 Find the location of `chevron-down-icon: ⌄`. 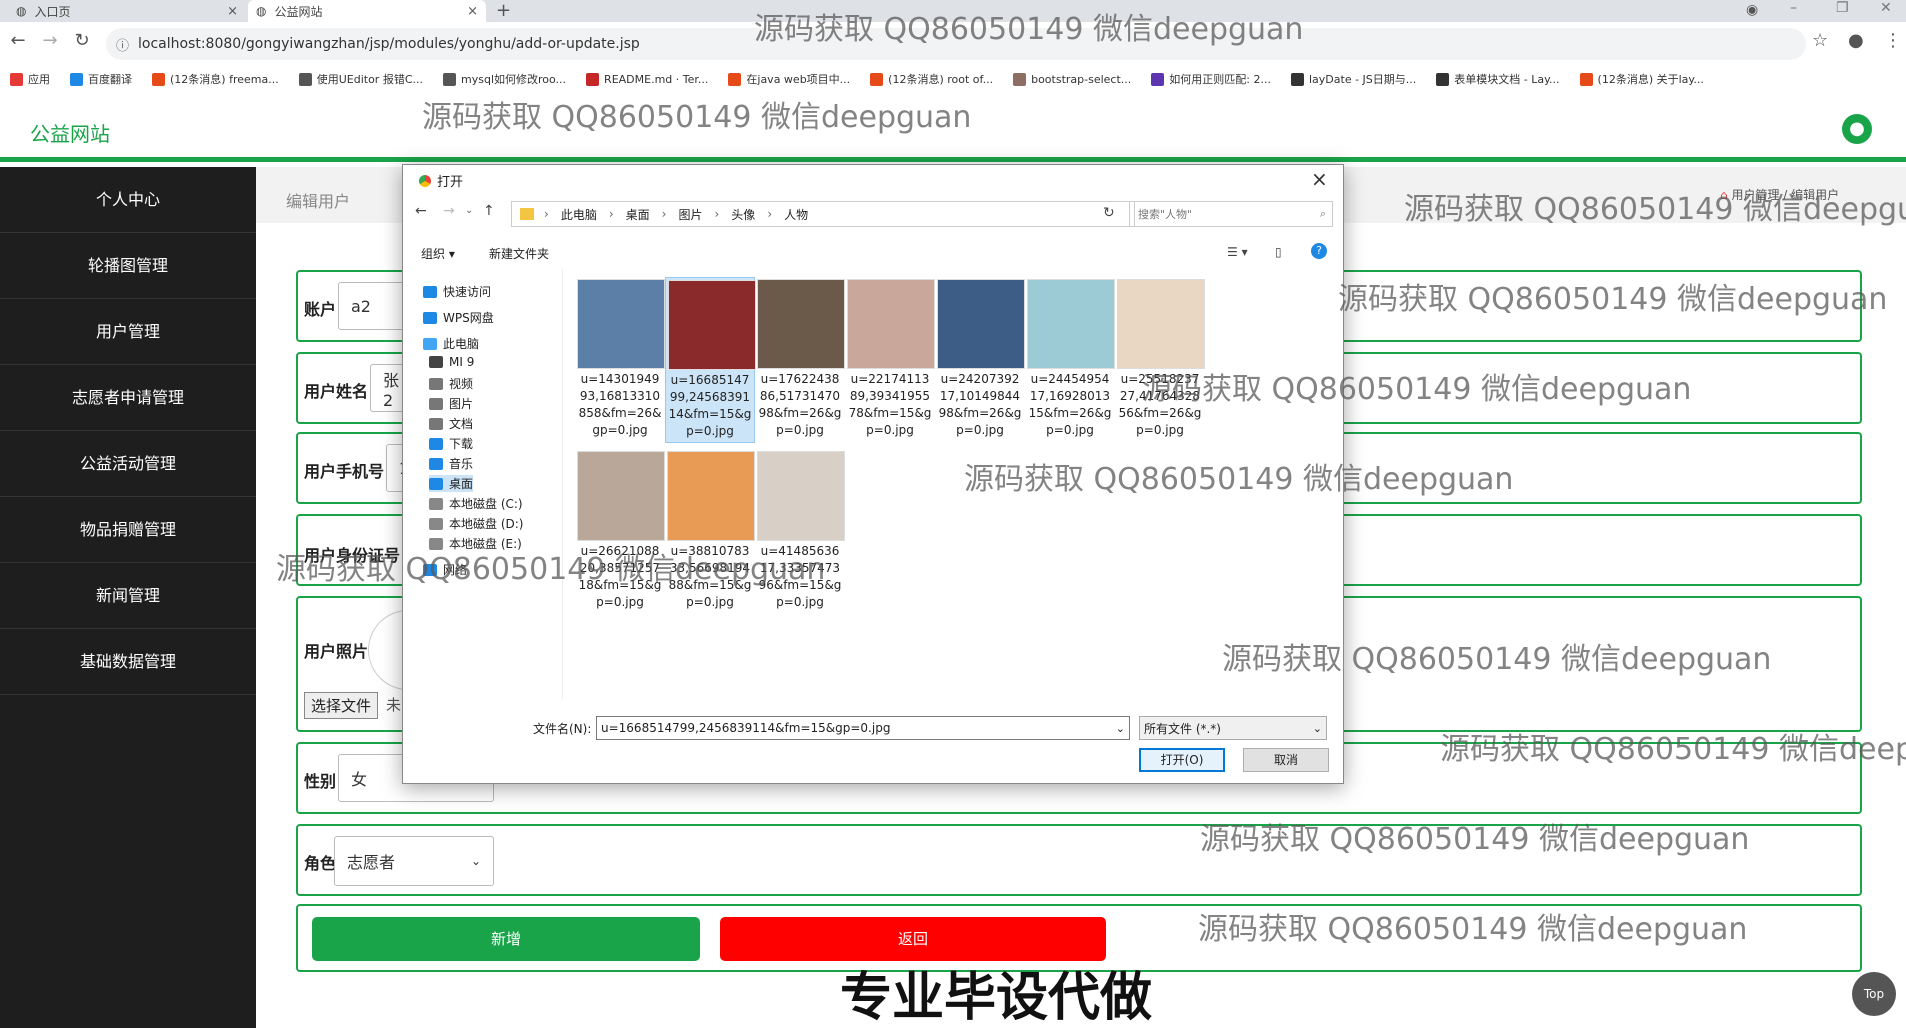

chevron-down-icon: ⌄ is located at coordinates (1317, 728).